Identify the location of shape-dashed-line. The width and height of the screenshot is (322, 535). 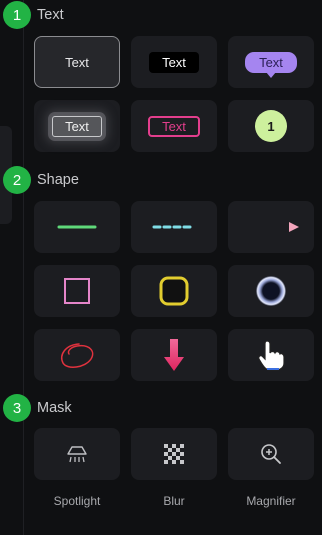
(174, 227).